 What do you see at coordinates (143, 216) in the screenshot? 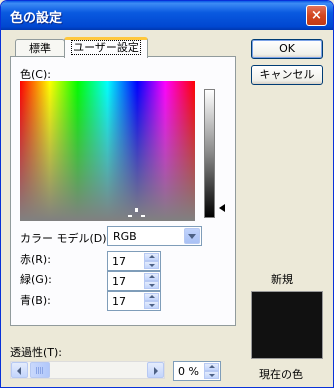
I see `crosshair-right` at bounding box center [143, 216].